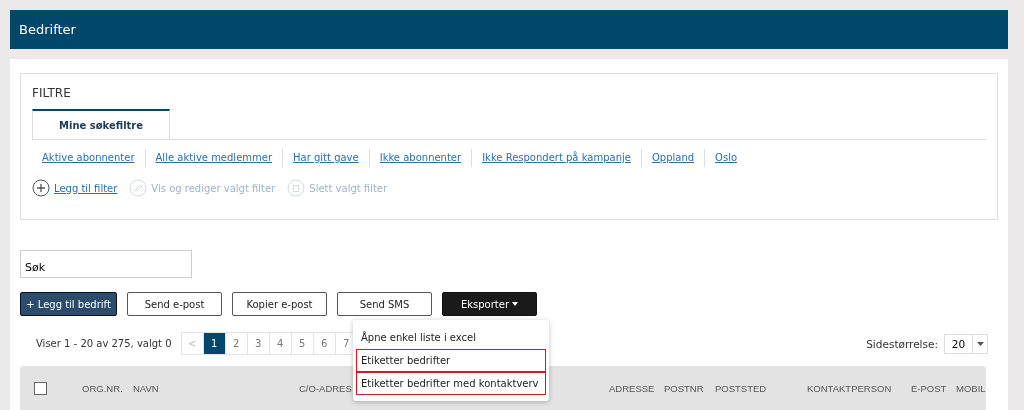 This screenshot has height=410, width=1024. What do you see at coordinates (101, 124) in the screenshot?
I see `filter-tab: Mine søkefiltre` at bounding box center [101, 124].